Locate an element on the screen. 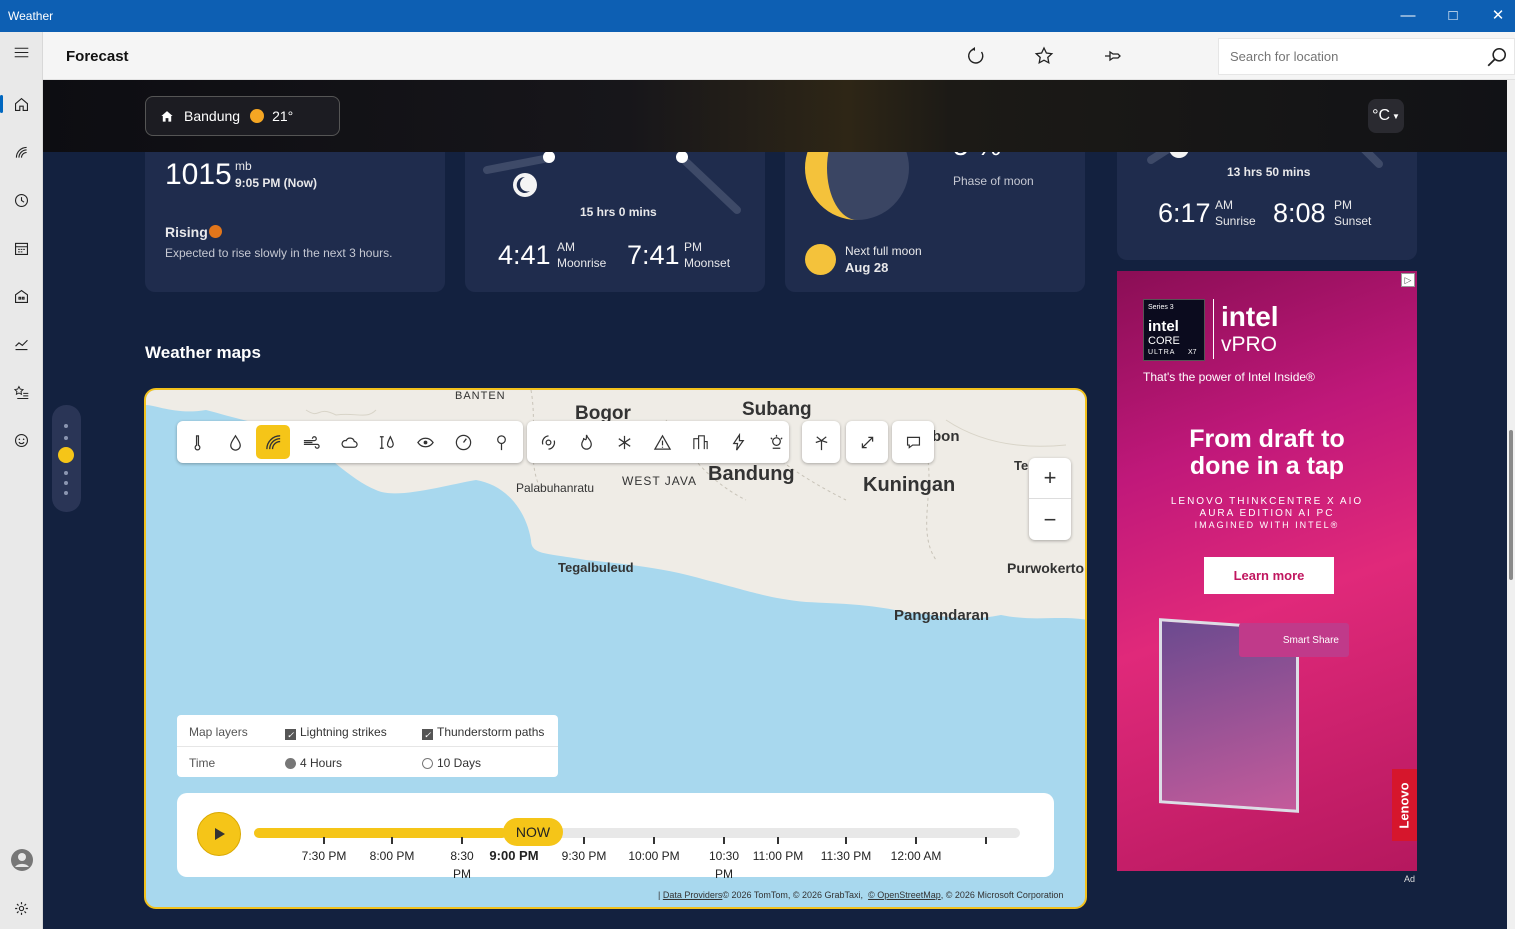  attribution-text-1: © 2026 TomTom, © 2026 GrabTaxi, is located at coordinates (794, 895).